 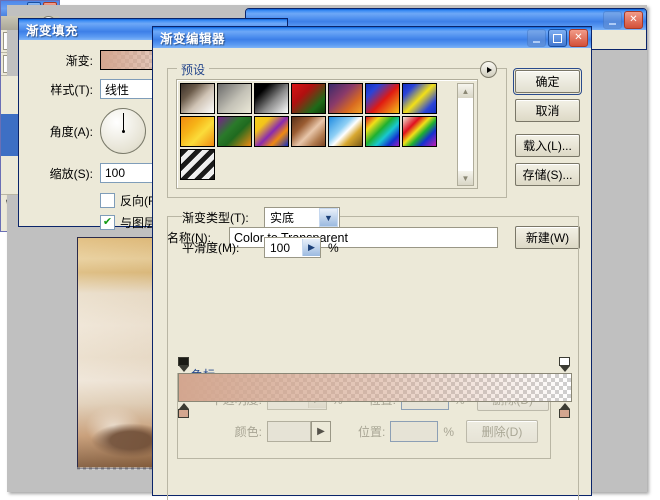 I want to click on chevron-down-icon: ▼, so click(x=328, y=217).